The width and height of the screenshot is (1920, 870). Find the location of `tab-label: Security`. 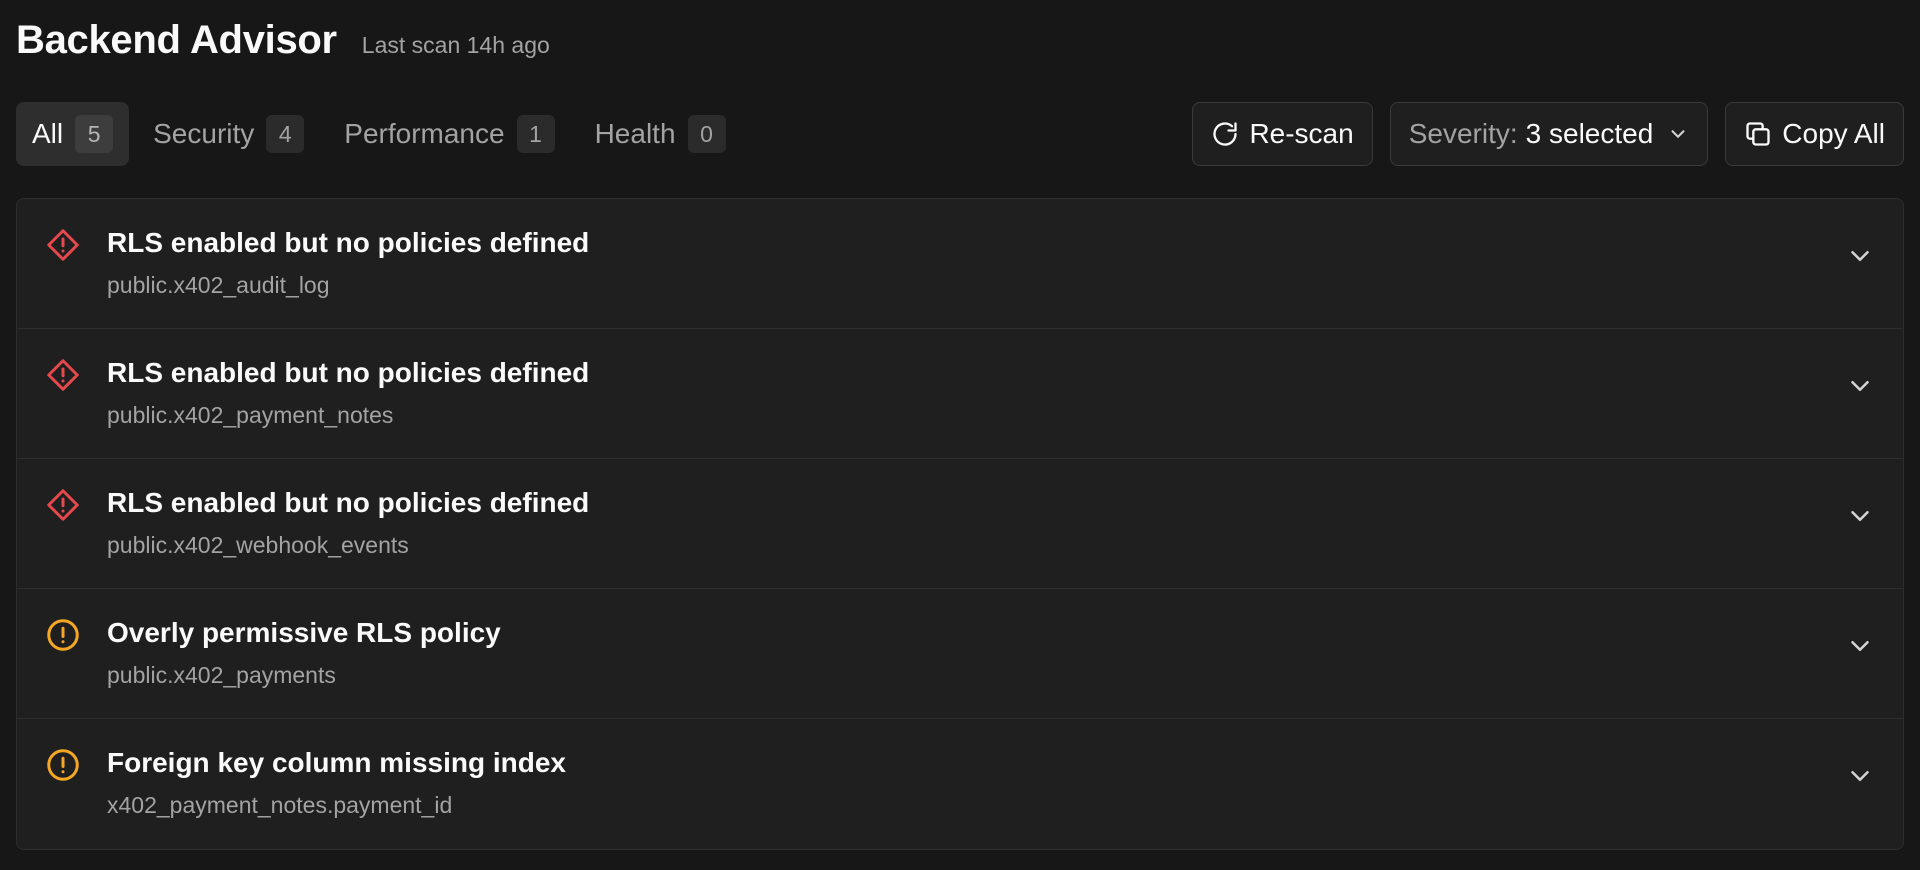

tab-label: Security is located at coordinates (204, 133).